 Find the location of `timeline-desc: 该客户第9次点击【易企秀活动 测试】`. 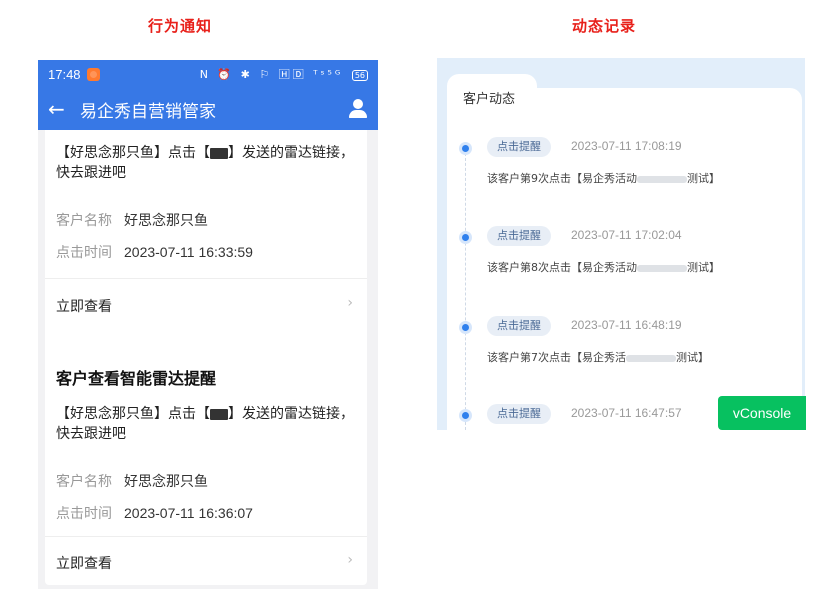

timeline-desc: 该客户第9次点击【易企秀活动 测试】 is located at coordinates (603, 178).